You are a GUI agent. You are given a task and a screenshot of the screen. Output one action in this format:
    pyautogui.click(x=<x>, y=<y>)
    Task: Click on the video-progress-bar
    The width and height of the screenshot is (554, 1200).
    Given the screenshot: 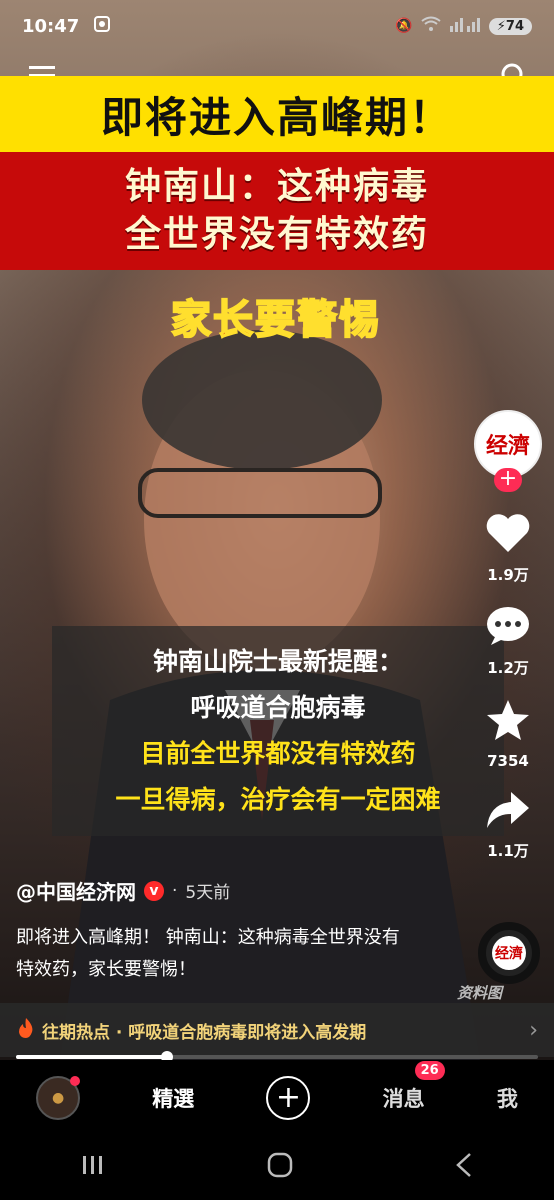 What is the action you would take?
    pyautogui.click(x=277, y=1057)
    